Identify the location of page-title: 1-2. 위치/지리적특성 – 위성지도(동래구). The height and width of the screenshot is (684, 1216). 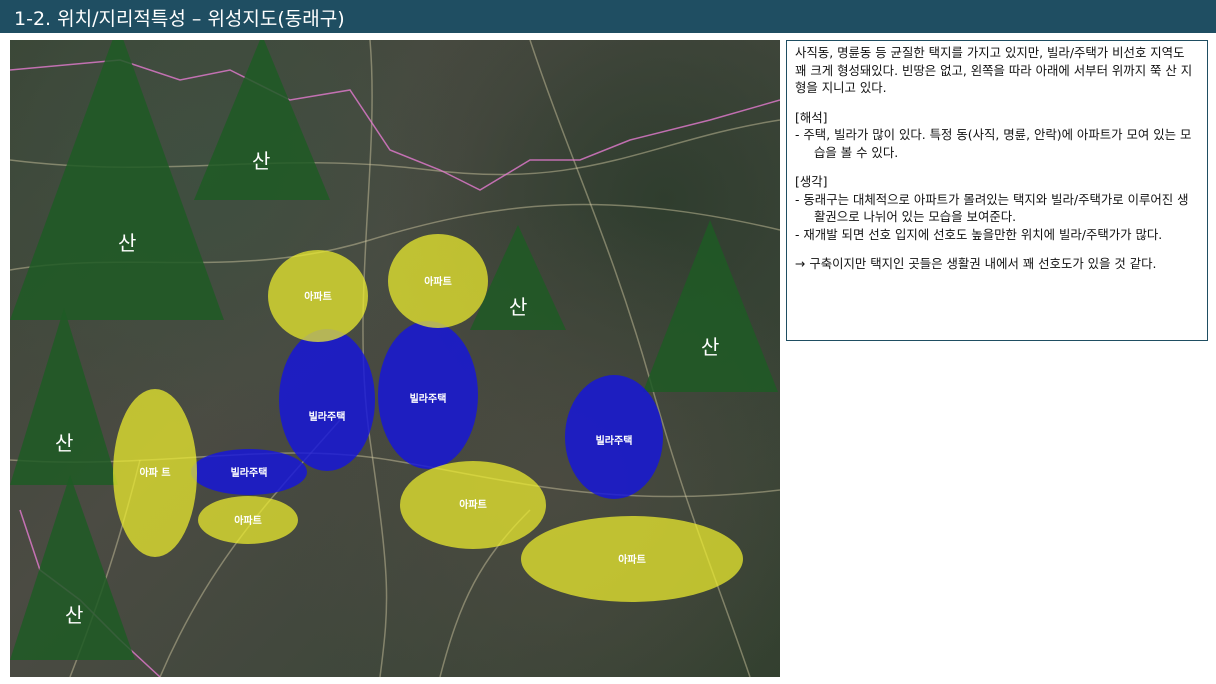
(179, 19).